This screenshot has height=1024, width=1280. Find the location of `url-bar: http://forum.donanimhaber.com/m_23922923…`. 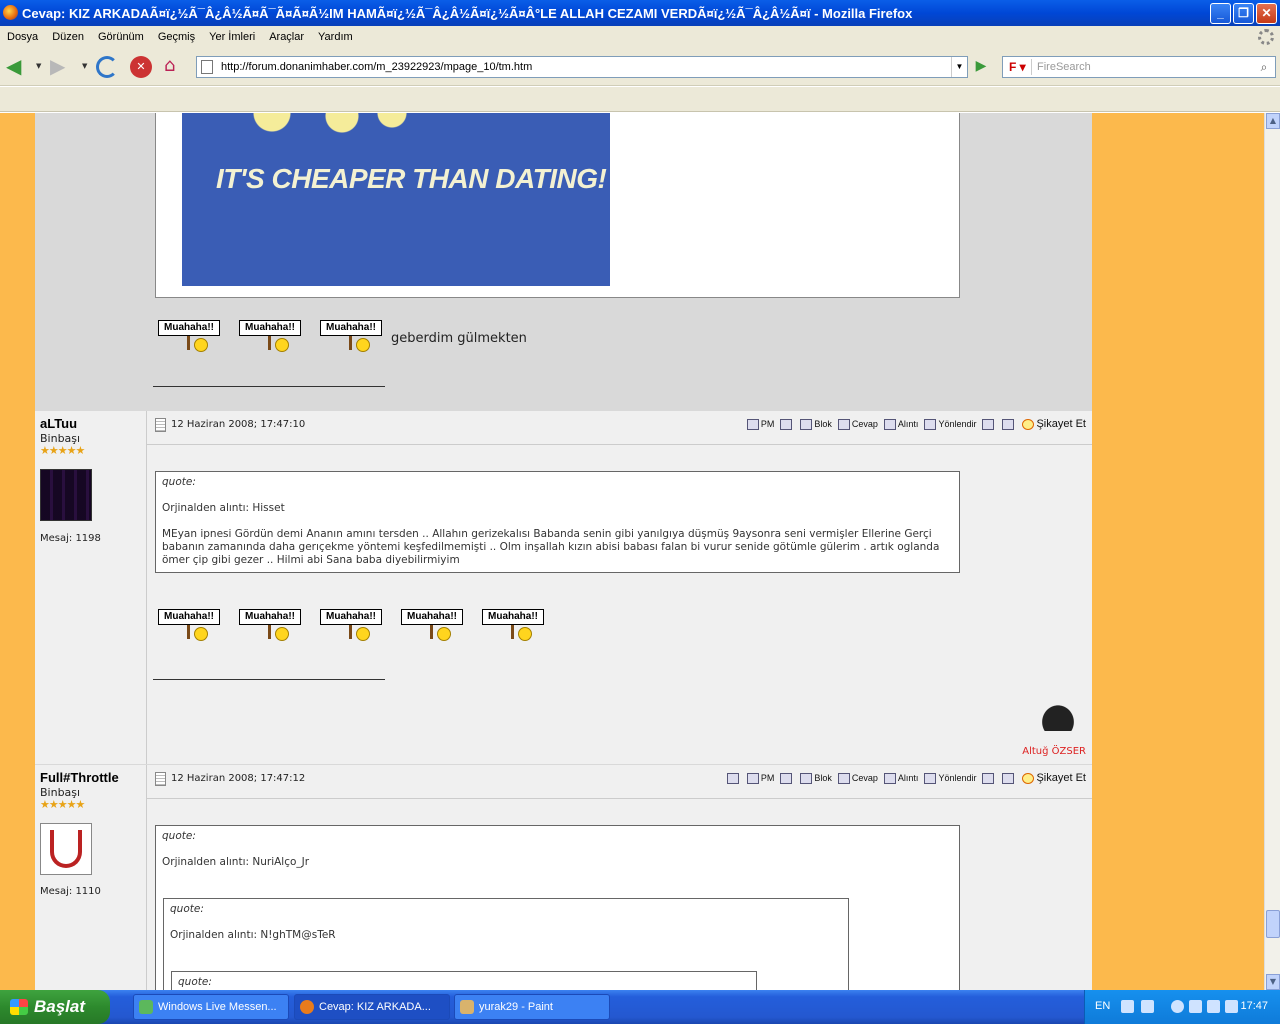

url-bar: http://forum.donanimhaber.com/m_23922923… is located at coordinates (582, 67).